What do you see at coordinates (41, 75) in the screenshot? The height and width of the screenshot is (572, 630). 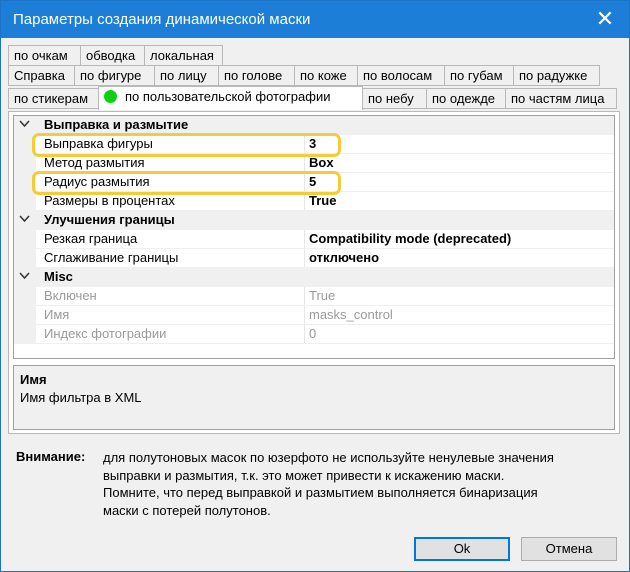 I see `tab-help: Справка` at bounding box center [41, 75].